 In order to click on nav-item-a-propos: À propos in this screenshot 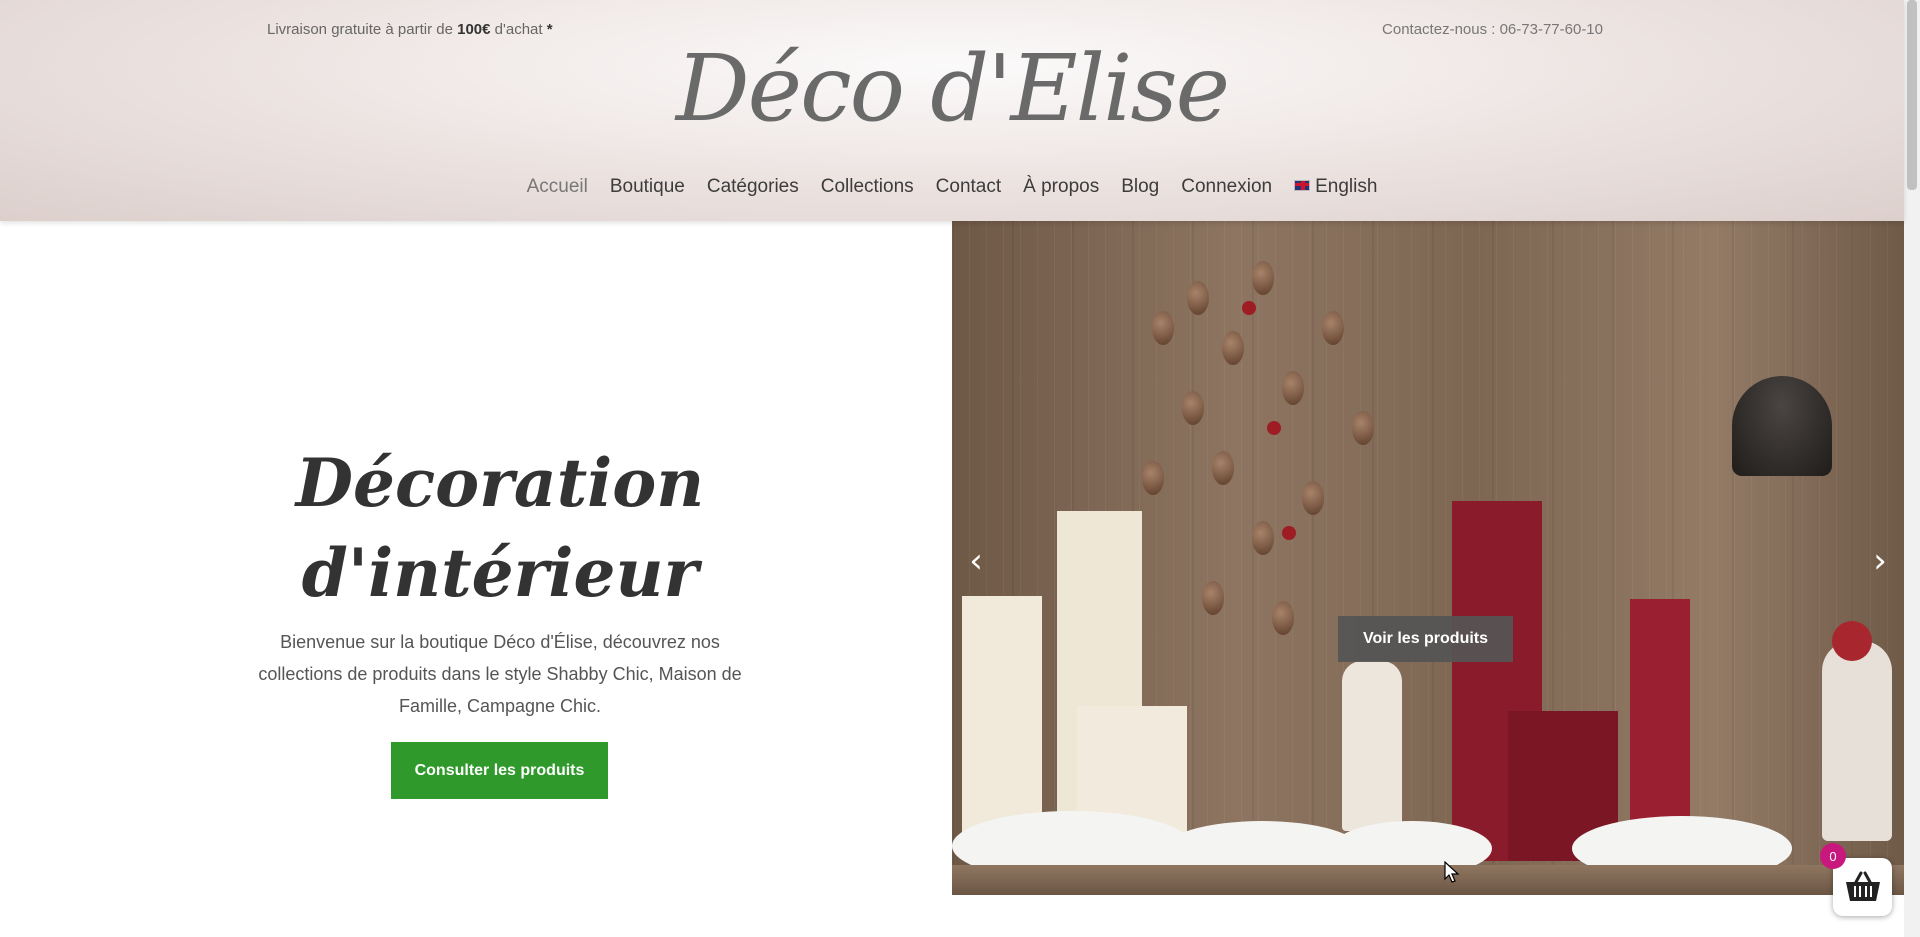, I will do `click(1061, 187)`.